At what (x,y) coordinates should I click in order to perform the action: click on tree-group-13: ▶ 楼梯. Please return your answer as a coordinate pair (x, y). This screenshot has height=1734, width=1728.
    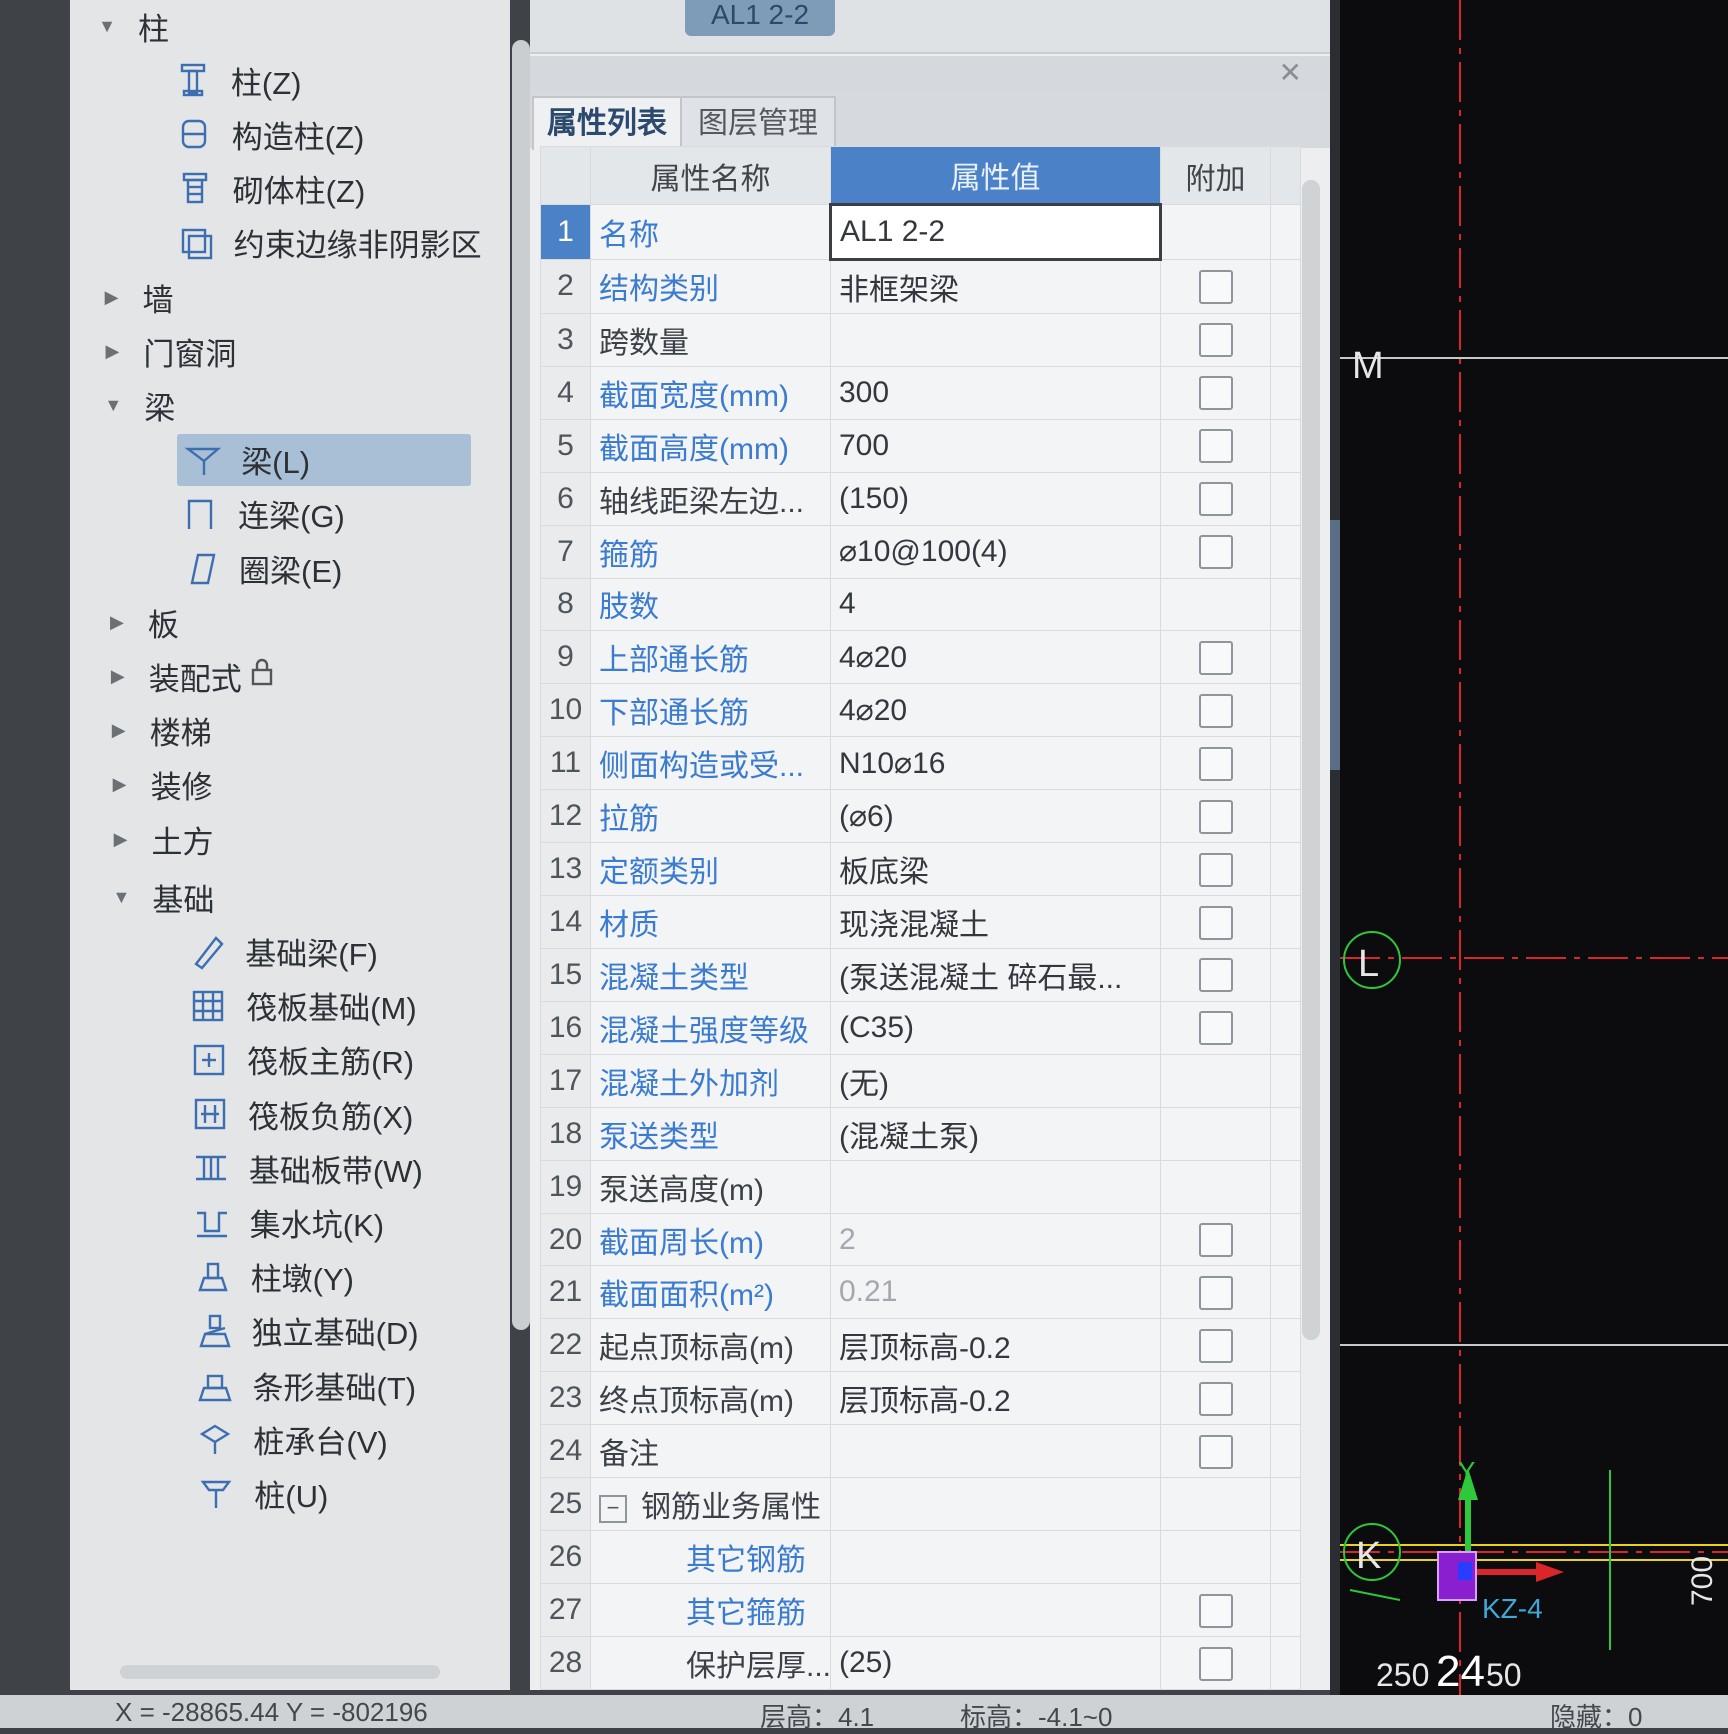
    Looking at the image, I should click on (159, 731).